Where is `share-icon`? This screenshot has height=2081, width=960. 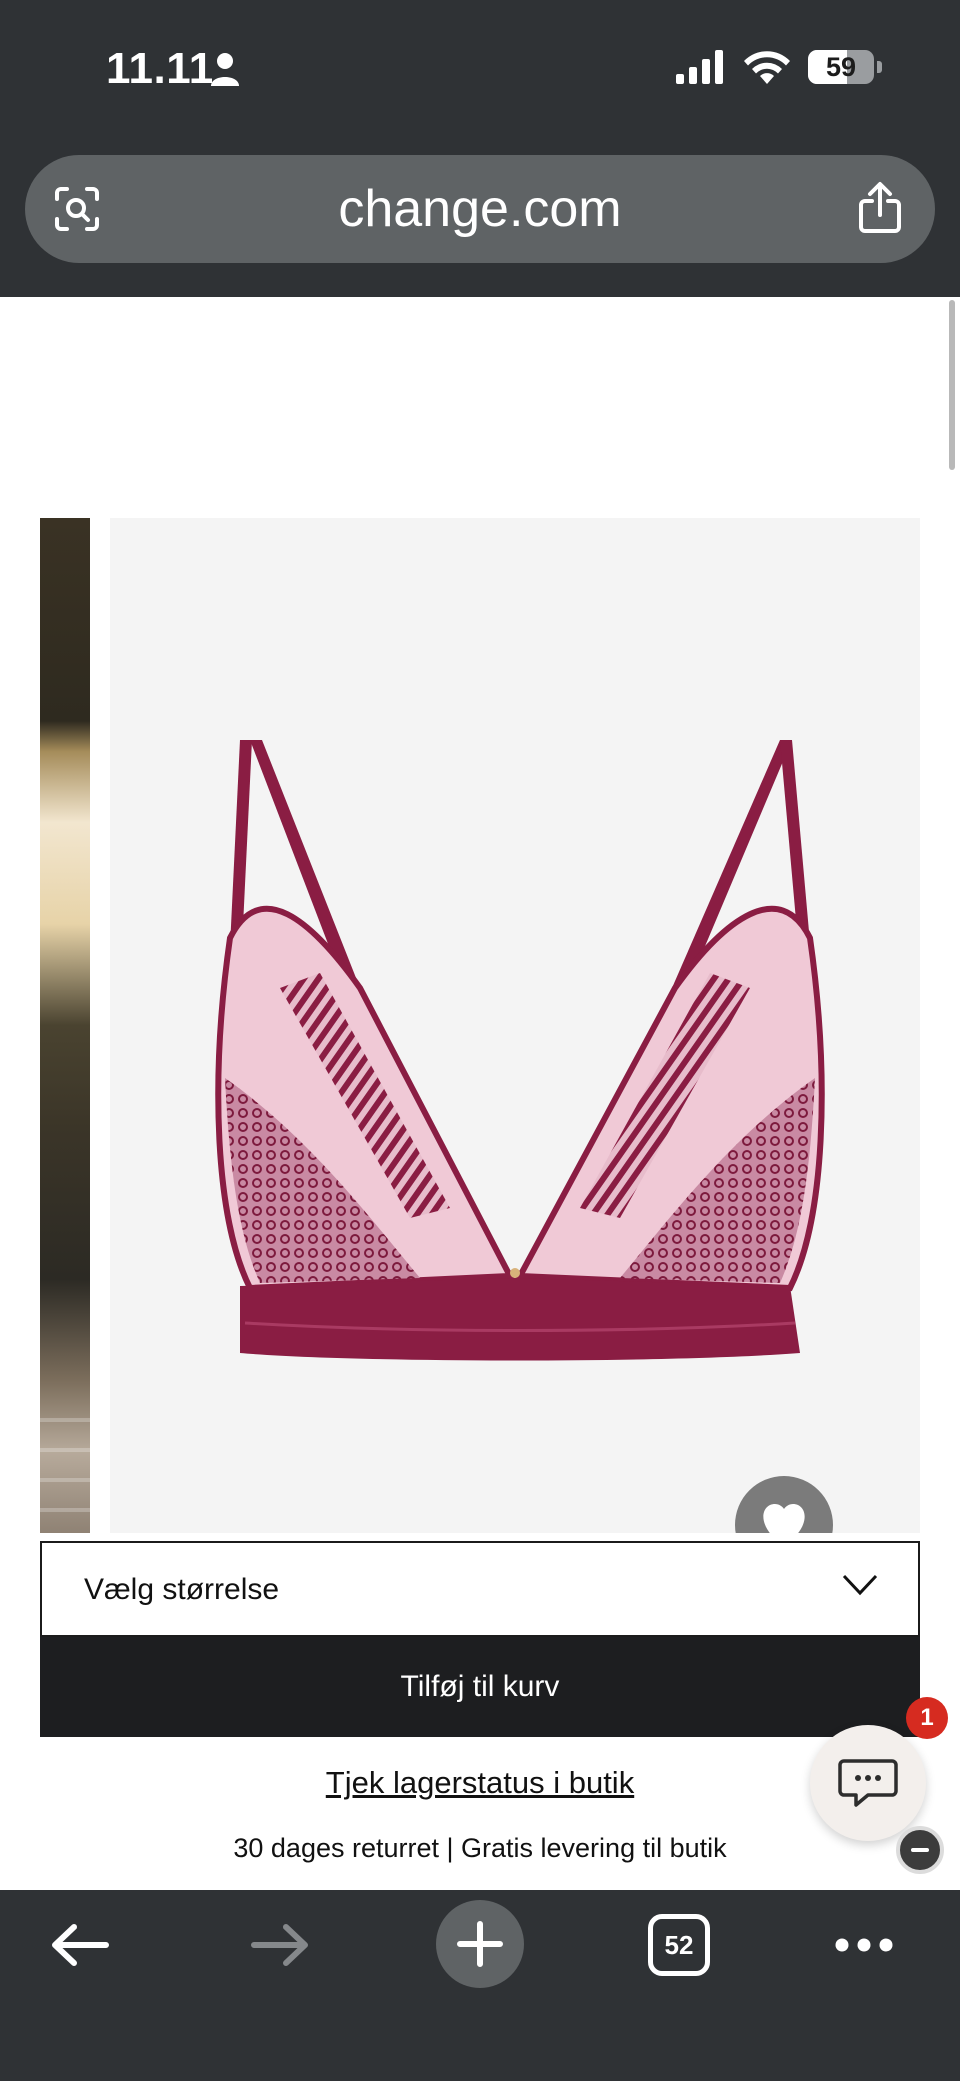
share-icon is located at coordinates (880, 208).